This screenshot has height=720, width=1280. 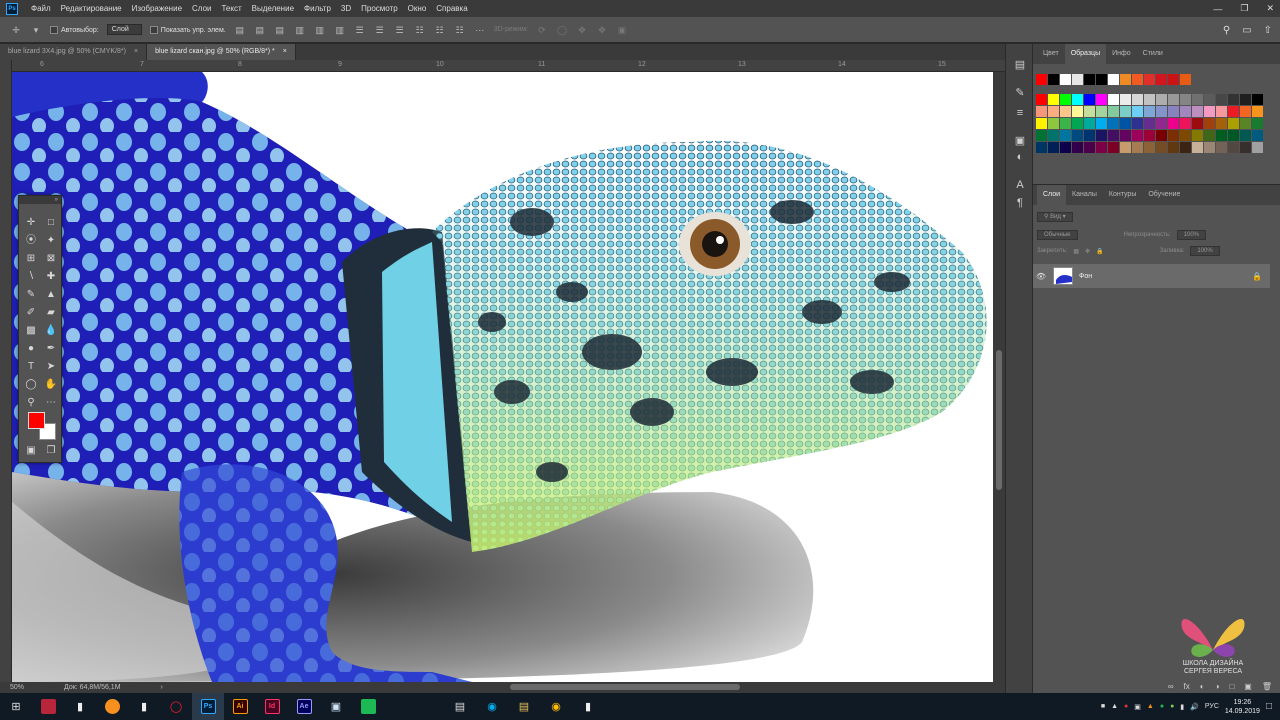 What do you see at coordinates (272, 706) in the screenshot?
I see `indesign-icon: Id` at bounding box center [272, 706].